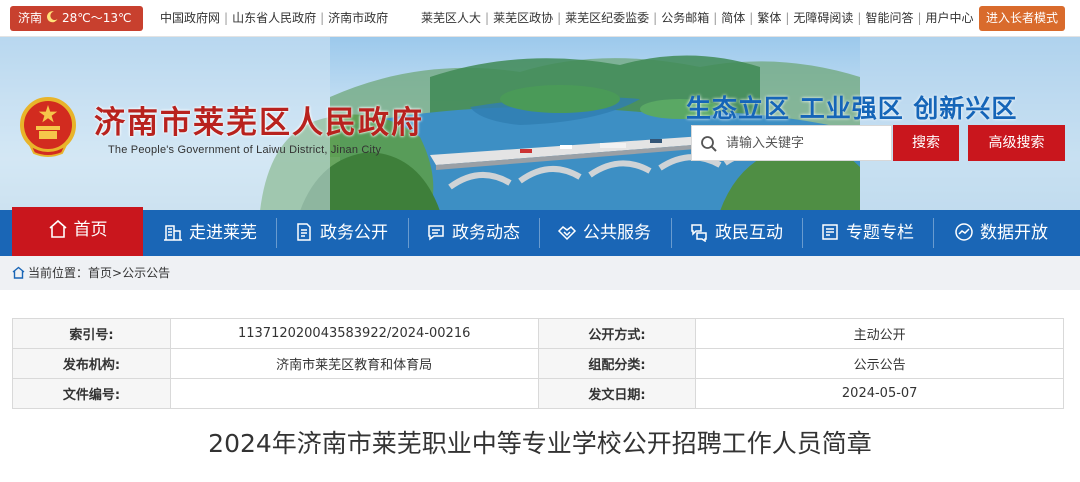  What do you see at coordinates (879, 333) in the screenshot?
I see `disclosure-mode-value: 主动公开` at bounding box center [879, 333].